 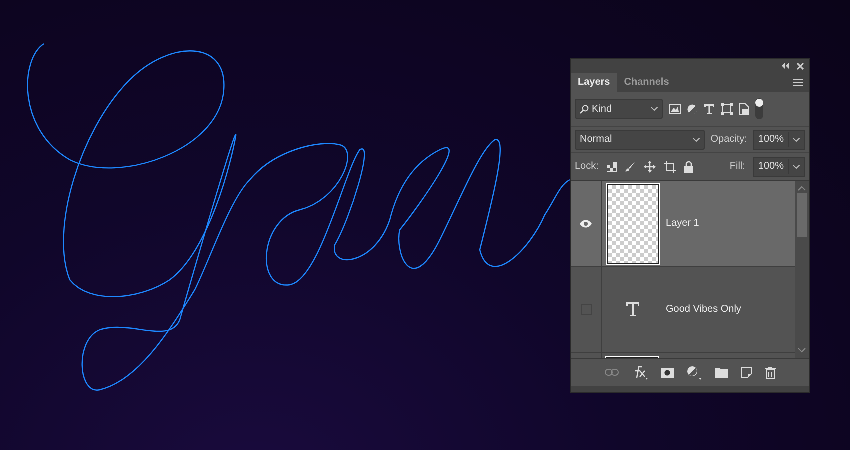 I want to click on layer-row: Layer 1, so click(x=683, y=224).